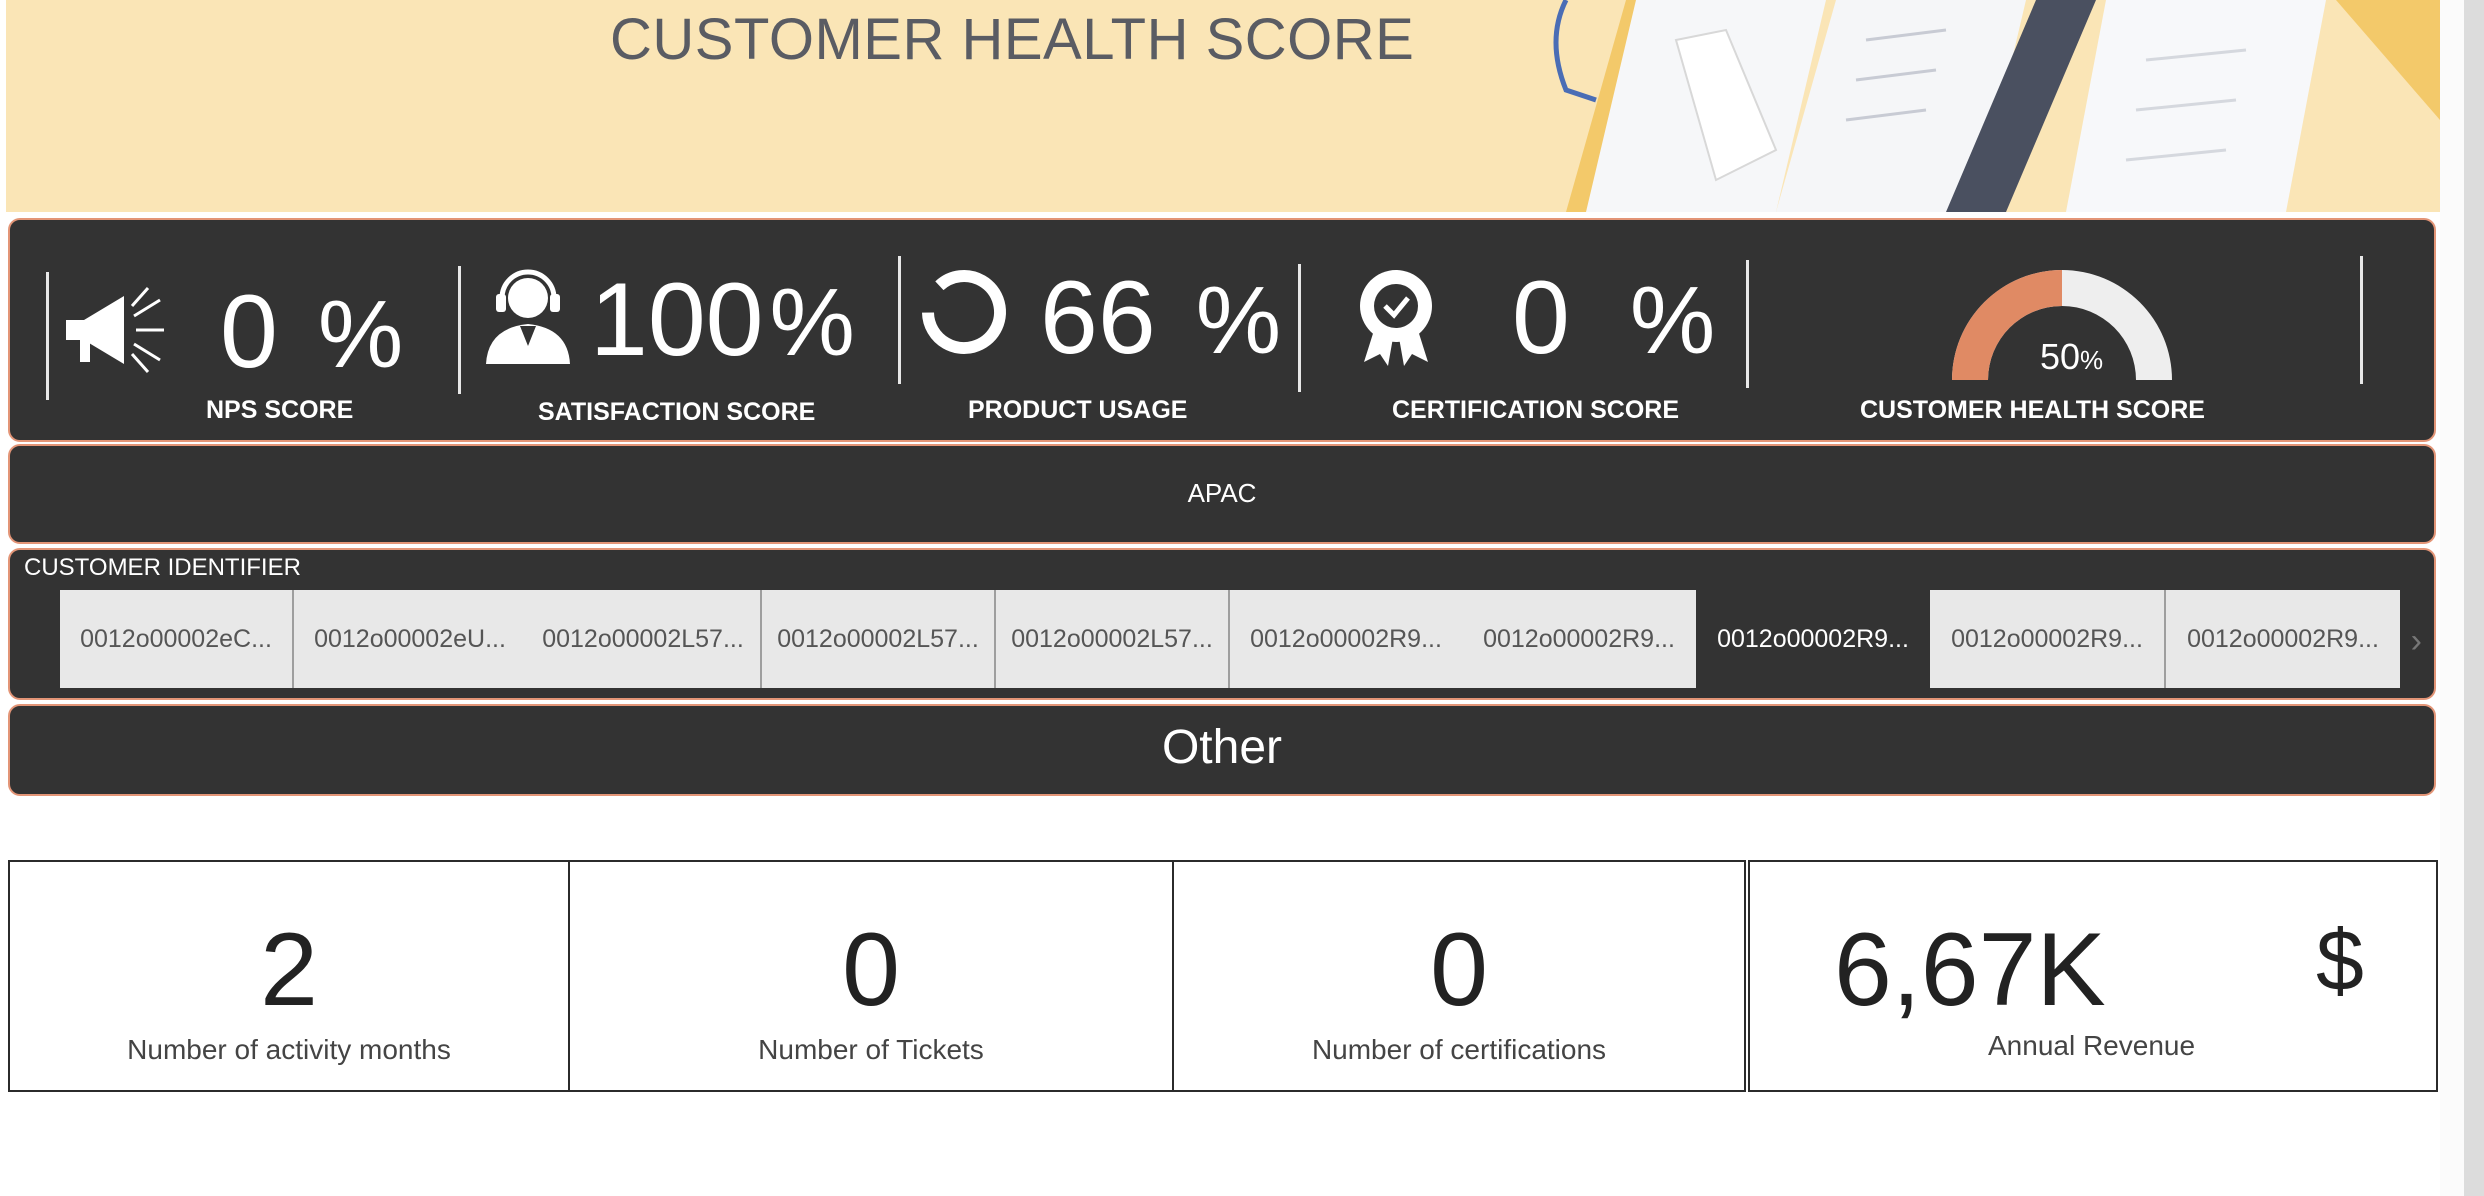 This screenshot has width=2484, height=1196. I want to click on tickets-card: 0 Number of Tickets, so click(872, 976).